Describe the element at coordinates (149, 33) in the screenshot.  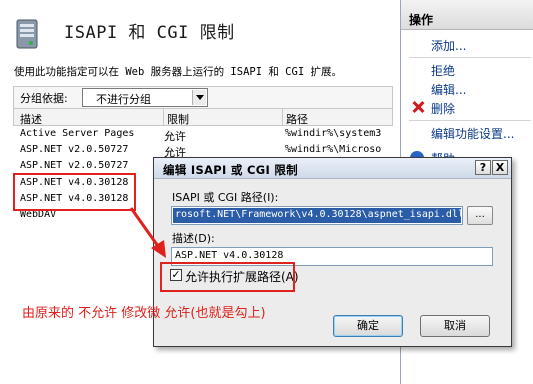
I see `page-title: ISAPI 和 CGI 限制` at that location.